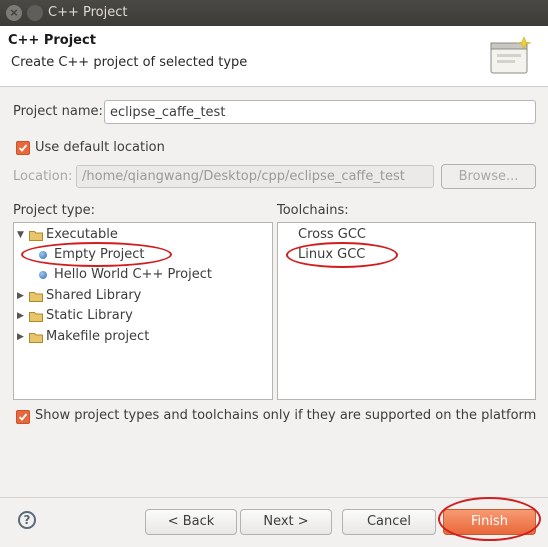 This screenshot has width=548, height=547. Describe the element at coordinates (98, 336) in the screenshot. I see `tree-item-label: Makefile project` at that location.